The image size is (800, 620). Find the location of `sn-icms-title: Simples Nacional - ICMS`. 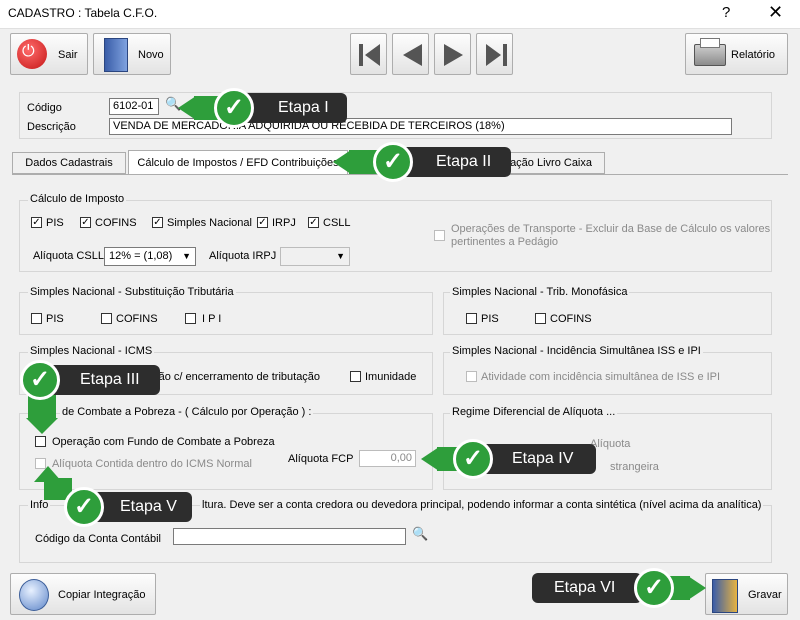

sn-icms-title: Simples Nacional - ICMS is located at coordinates (91, 351).